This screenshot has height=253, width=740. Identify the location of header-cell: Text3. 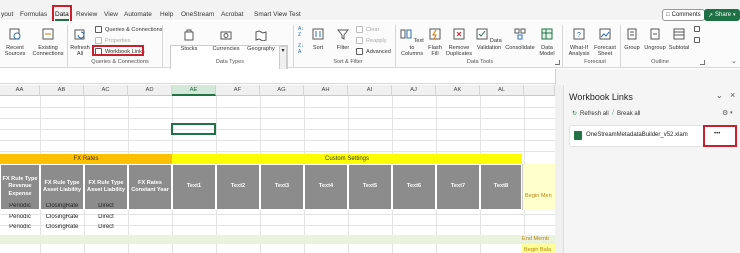
(282, 187).